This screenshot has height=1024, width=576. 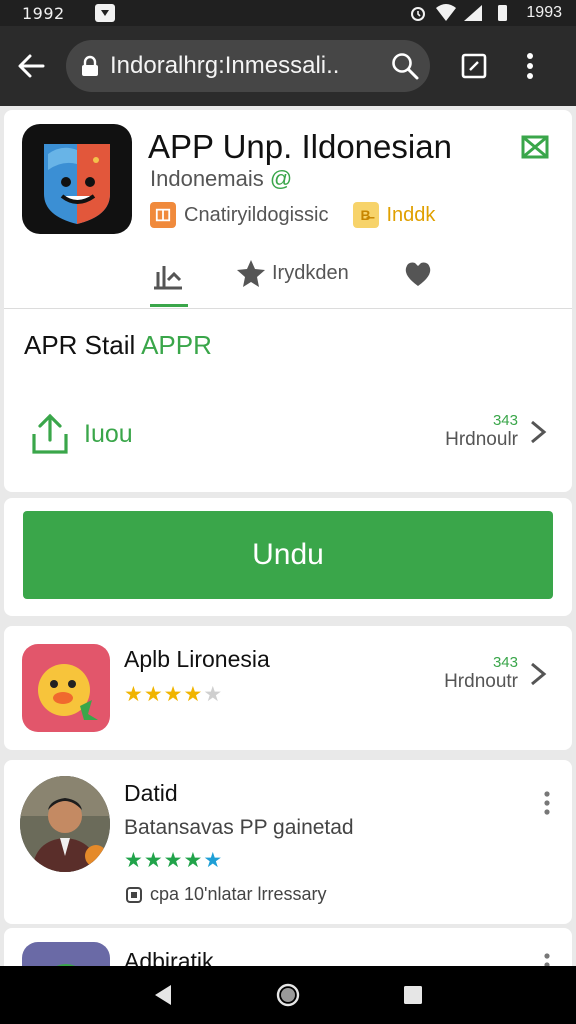 What do you see at coordinates (213, 694) in the screenshot?
I see `rating-stars-empty: ★` at bounding box center [213, 694].